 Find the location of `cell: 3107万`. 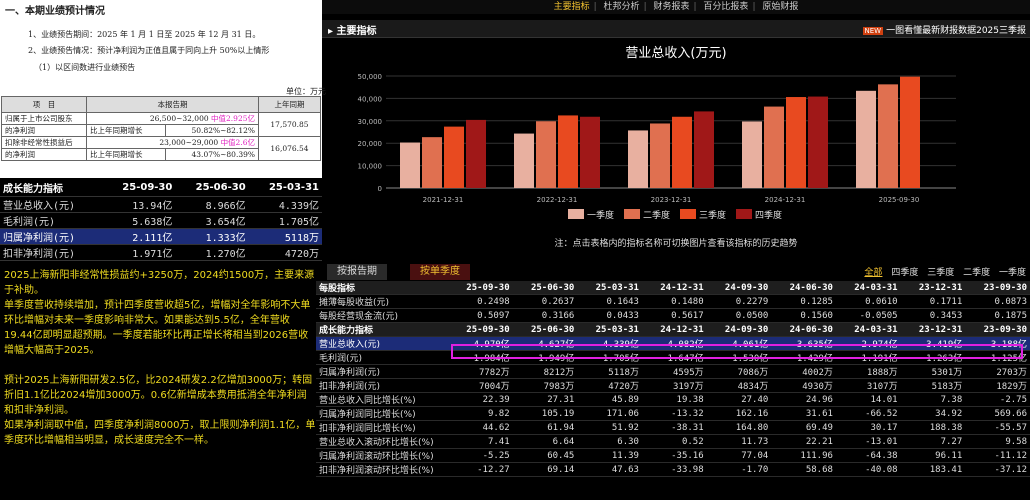

cell: 3107万 is located at coordinates (868, 386).